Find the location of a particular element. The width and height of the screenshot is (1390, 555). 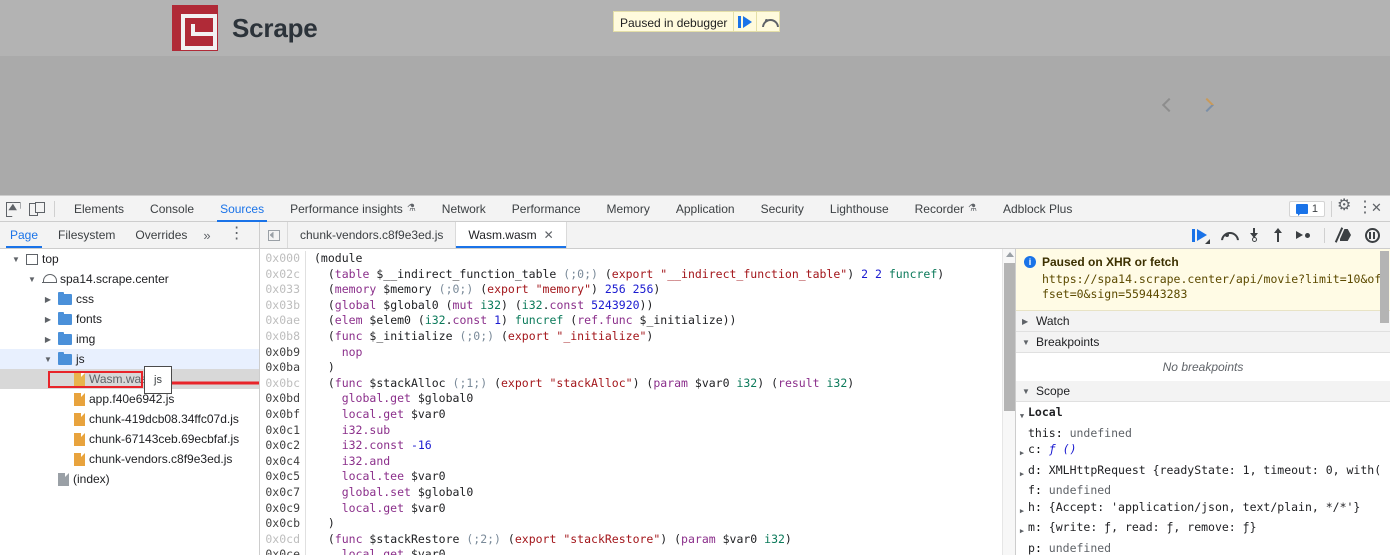

scope-variable-c: ▶c: ƒ () is located at coordinates (1203, 451).